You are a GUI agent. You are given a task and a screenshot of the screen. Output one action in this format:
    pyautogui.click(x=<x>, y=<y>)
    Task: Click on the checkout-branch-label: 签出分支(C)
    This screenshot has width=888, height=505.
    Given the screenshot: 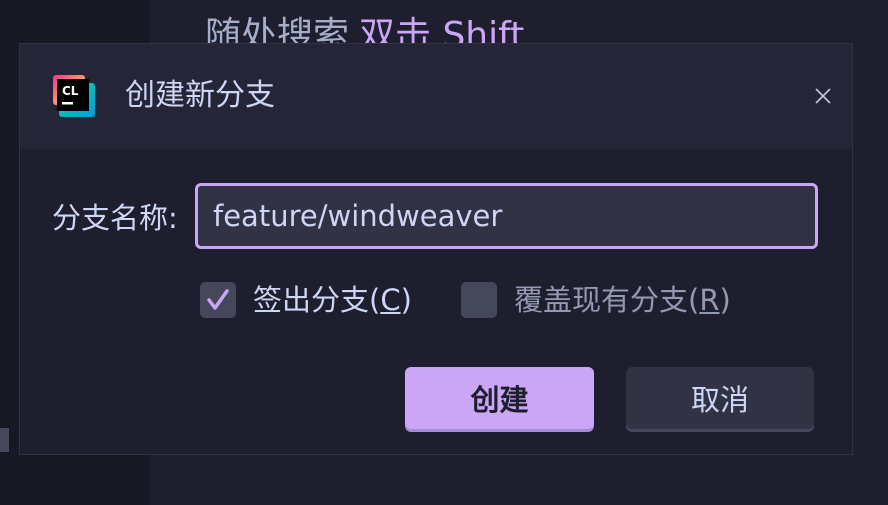 What is the action you would take?
    pyautogui.click(x=332, y=300)
    